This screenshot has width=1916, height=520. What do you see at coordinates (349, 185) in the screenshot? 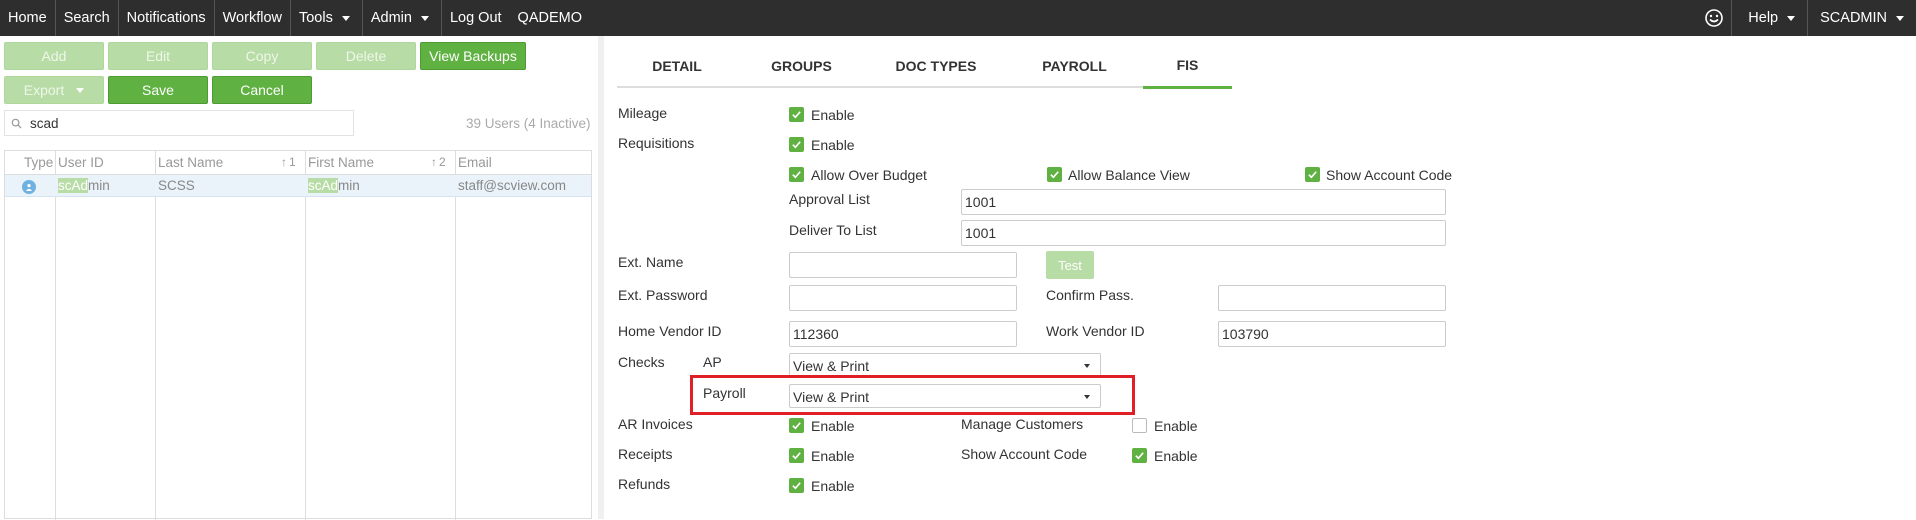
I see `cell-first-name-rest: min` at bounding box center [349, 185].